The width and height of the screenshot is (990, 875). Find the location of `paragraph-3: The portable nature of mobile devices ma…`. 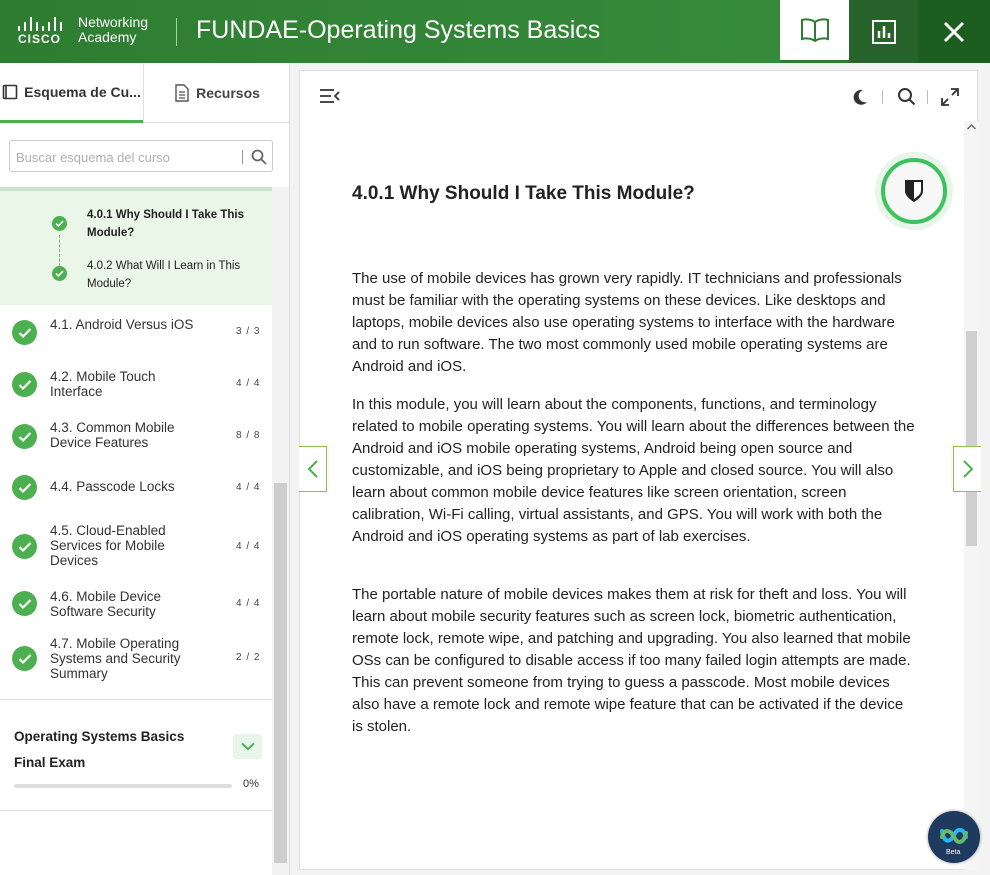

paragraph-3: The portable nature of mobile devices ma… is located at coordinates (631, 660).